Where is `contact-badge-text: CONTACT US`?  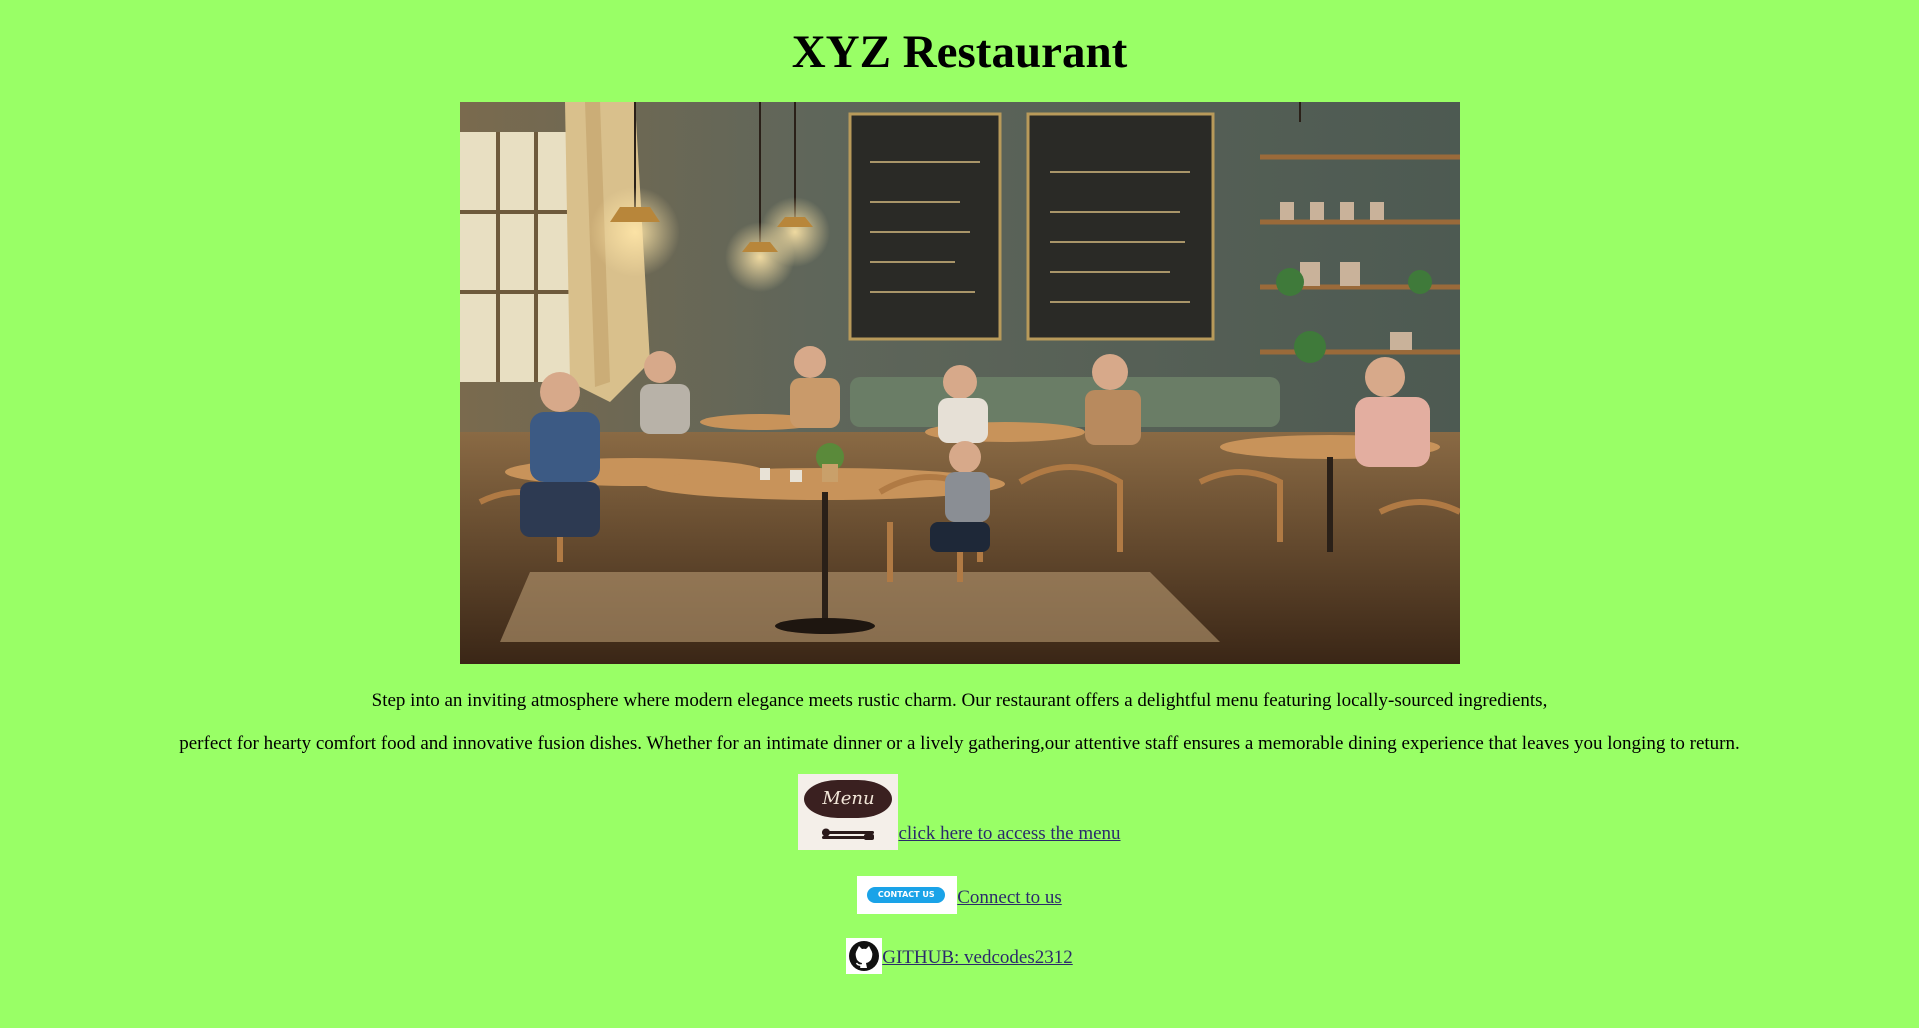
contact-badge-text: CONTACT US is located at coordinates (906, 895).